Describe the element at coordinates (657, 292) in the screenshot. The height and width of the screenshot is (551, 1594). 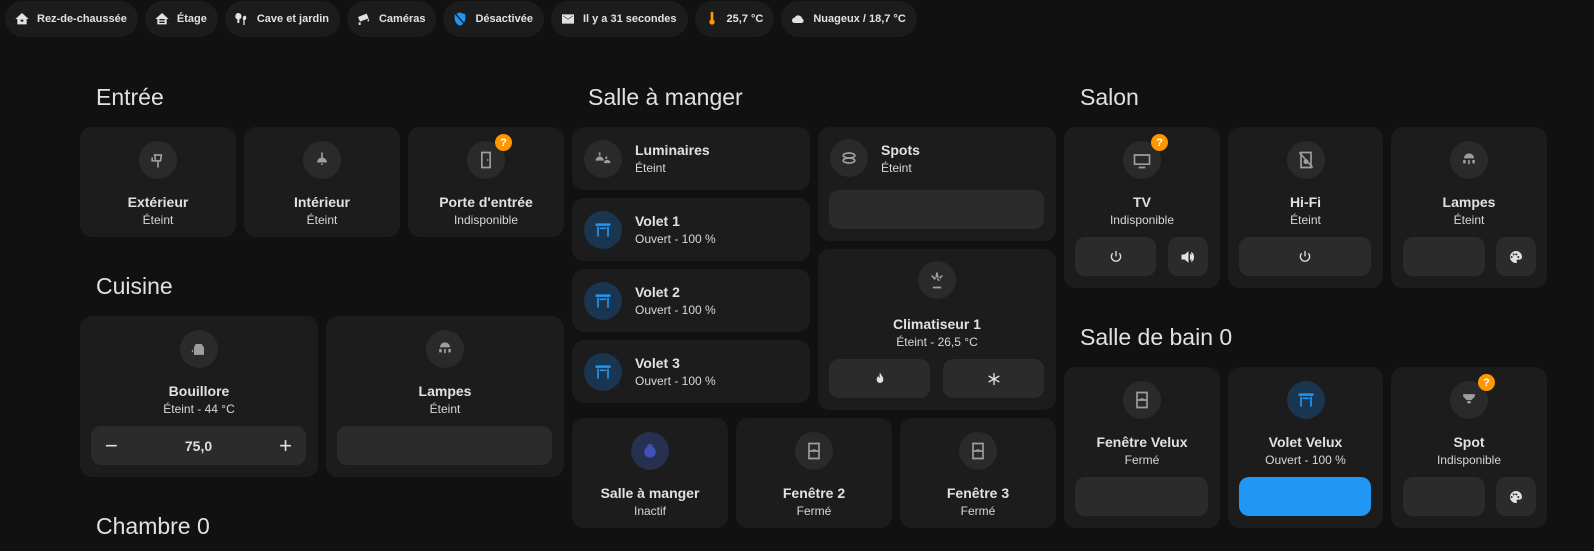
I see `tile-name: Volet 2` at that location.